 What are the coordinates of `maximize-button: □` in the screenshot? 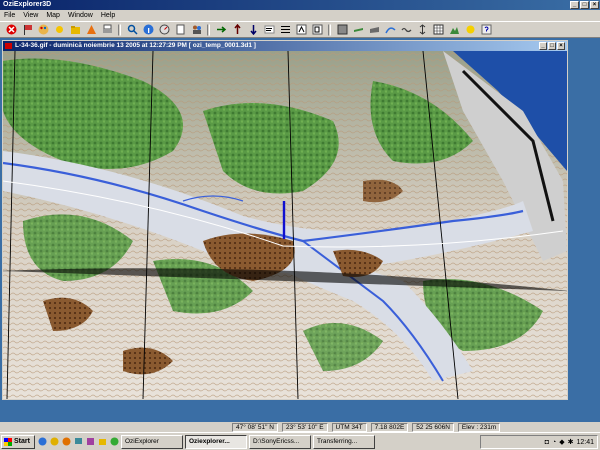 It's located at (584, 5).